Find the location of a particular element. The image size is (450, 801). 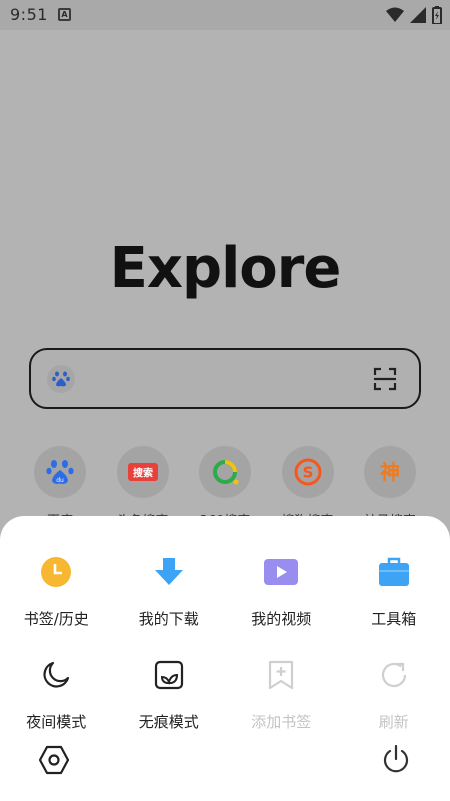

menu-add-bookmark: 添加书签 is located at coordinates (281, 694).